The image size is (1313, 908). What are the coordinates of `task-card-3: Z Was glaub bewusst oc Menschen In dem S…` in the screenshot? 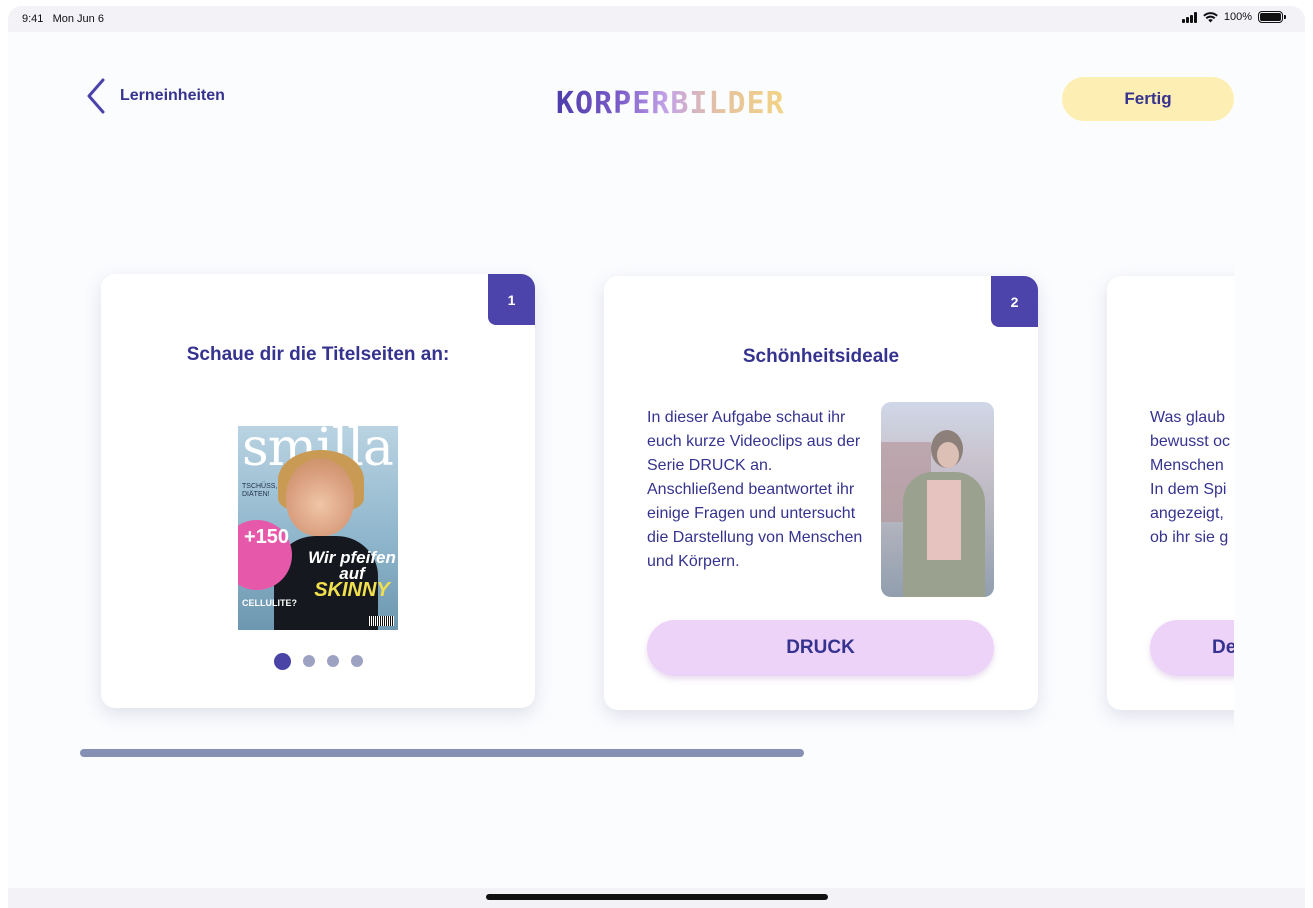 It's located at (1170, 493).